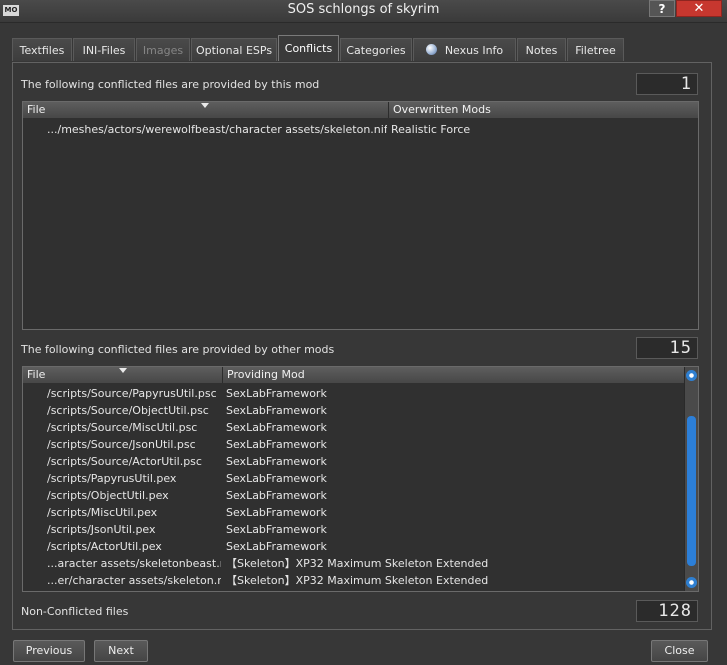  Describe the element at coordinates (543, 110) in the screenshot. I see `column-header-overwritten-mods: Overwritten Mods` at that location.